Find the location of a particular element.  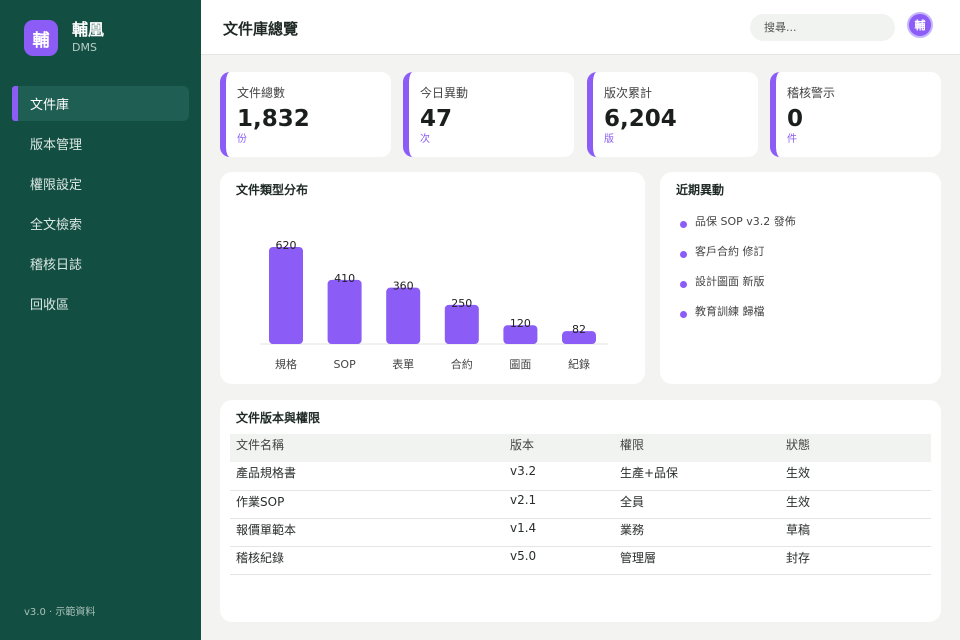

cell-version: v3.2 is located at coordinates (559, 476).